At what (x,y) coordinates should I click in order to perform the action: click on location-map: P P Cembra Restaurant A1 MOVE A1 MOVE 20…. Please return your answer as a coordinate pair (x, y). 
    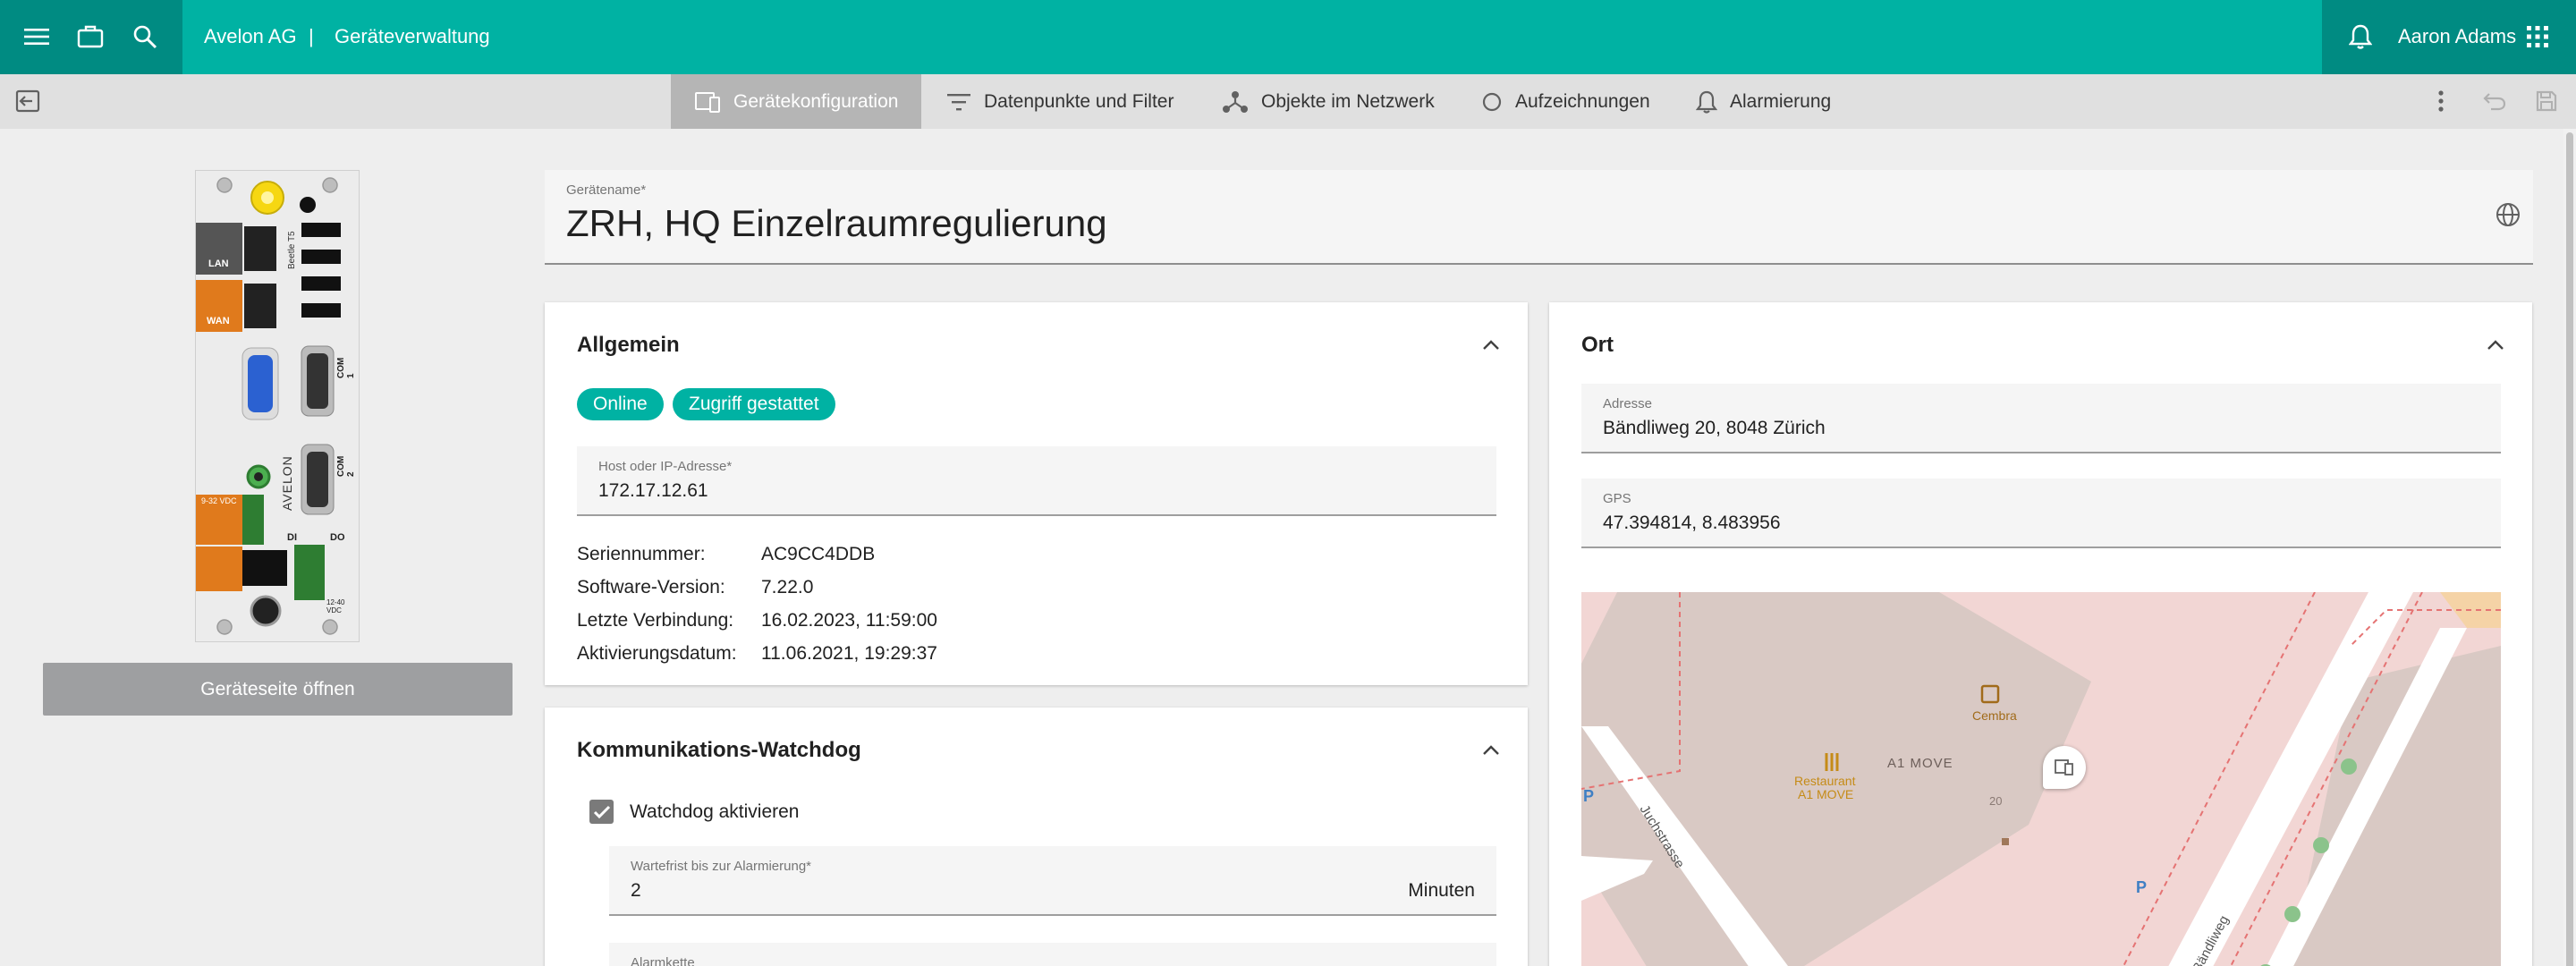
    Looking at the image, I should click on (2041, 779).